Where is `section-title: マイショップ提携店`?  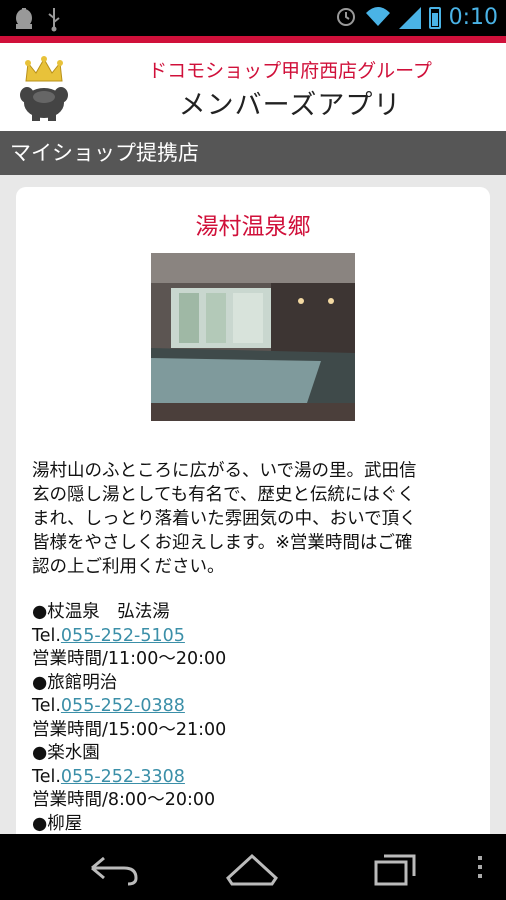
section-title: マイショップ提携店 is located at coordinates (253, 153).